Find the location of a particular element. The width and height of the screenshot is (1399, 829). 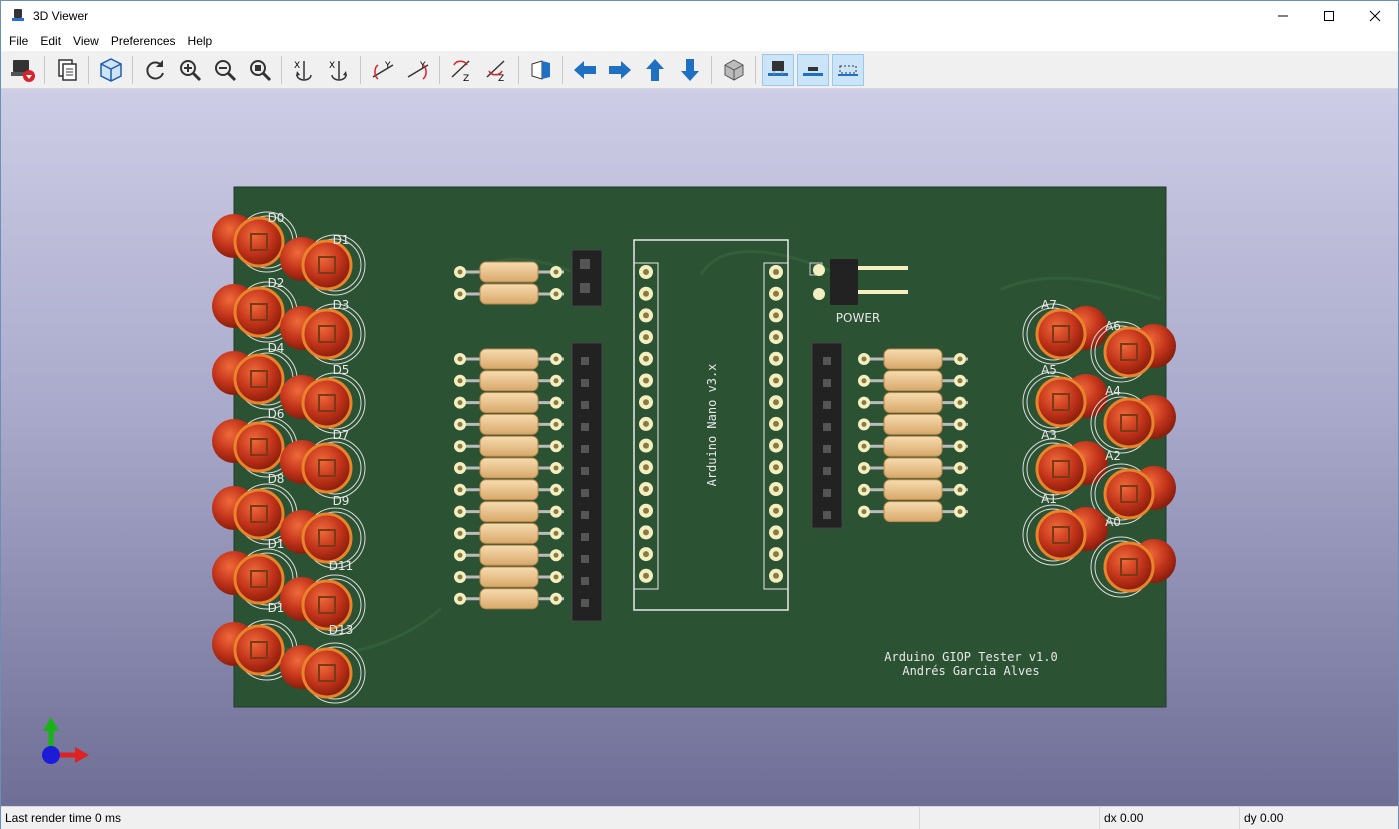

led-label: A0 is located at coordinates (1113, 522).